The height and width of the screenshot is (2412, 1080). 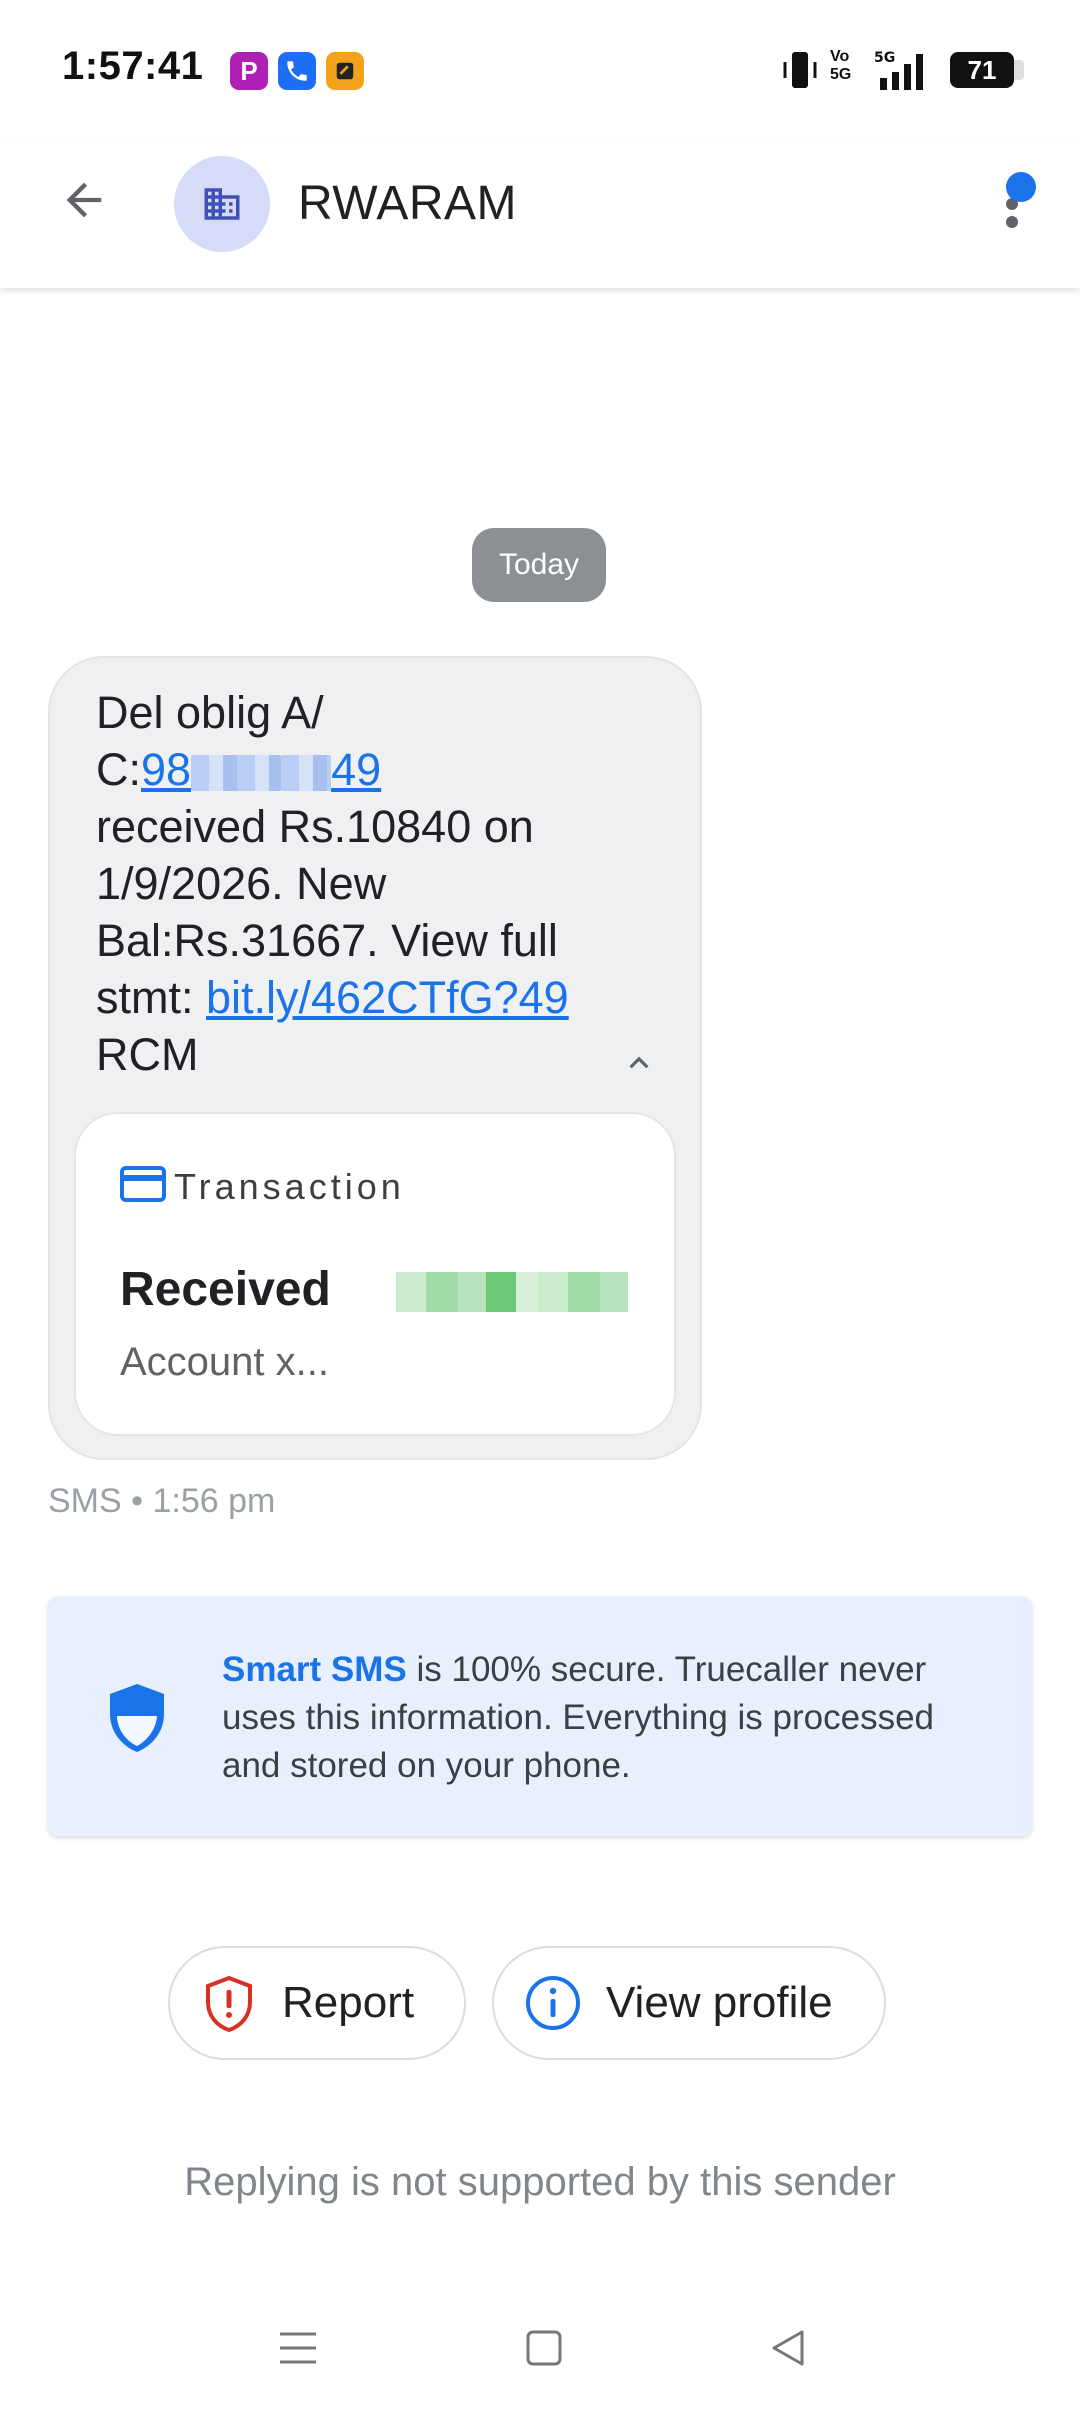 I want to click on message-line: stmt: bit.ly/462CTfG?49, so click(x=332, y=997).